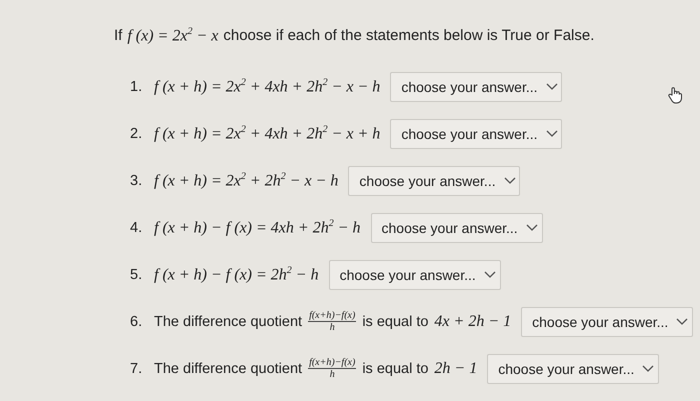 The width and height of the screenshot is (700, 401). I want to click on statement-formula: f (x + h) − f (x) = 2h$^{2}$ − h, so click(236, 274).